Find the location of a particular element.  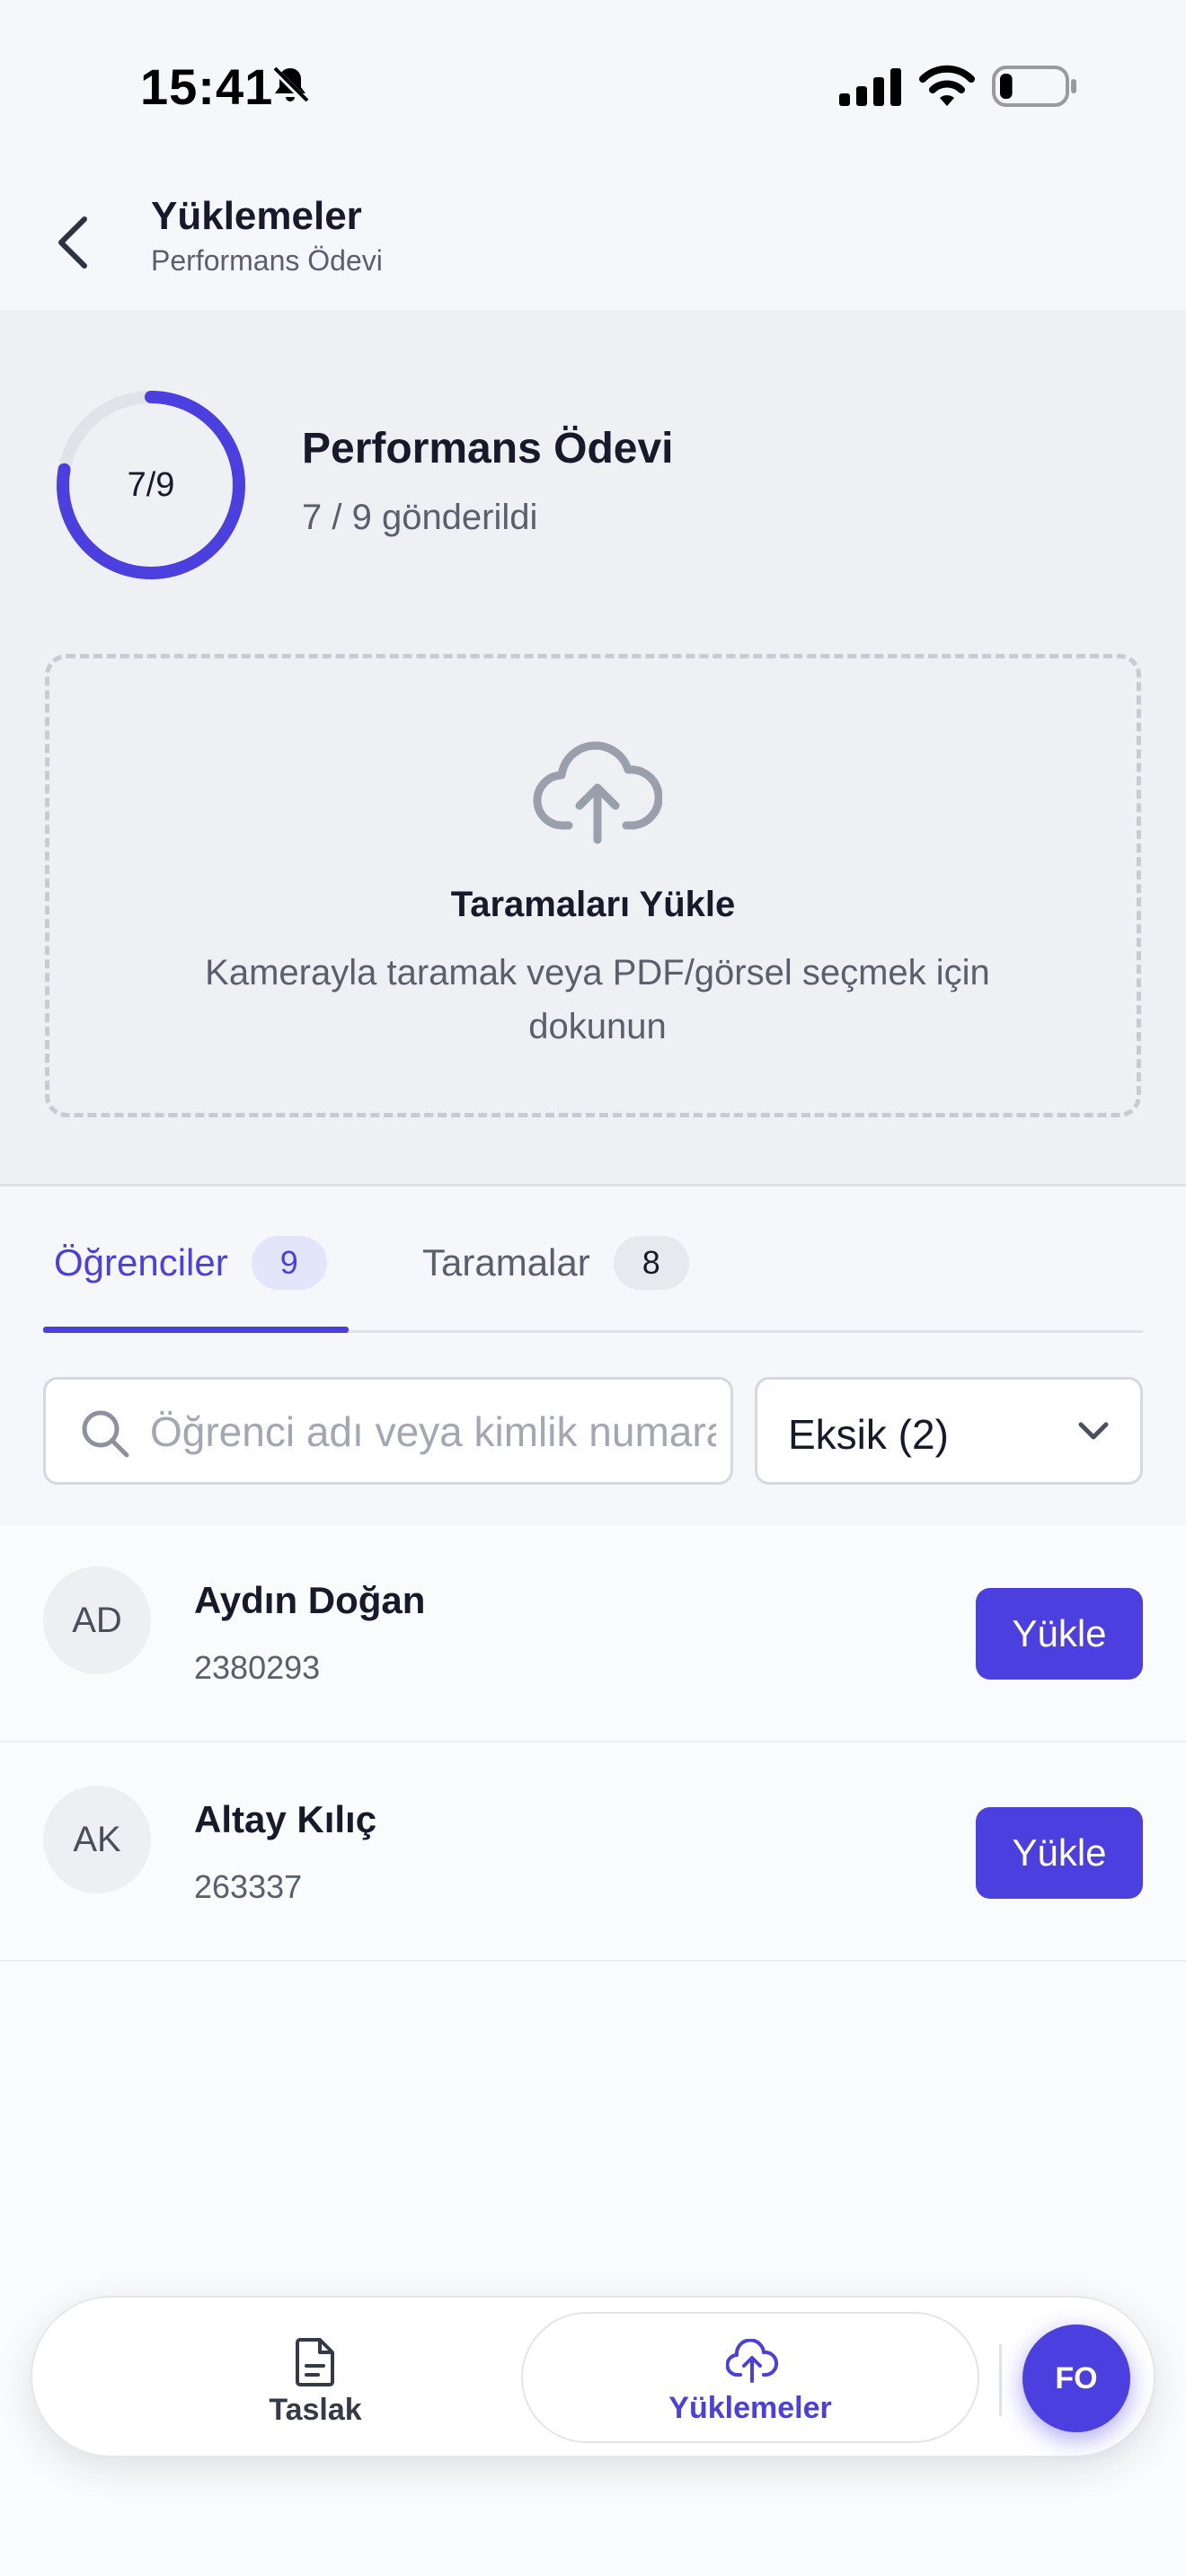

tab-students: Öğrenciler 9 is located at coordinates (190, 1262).